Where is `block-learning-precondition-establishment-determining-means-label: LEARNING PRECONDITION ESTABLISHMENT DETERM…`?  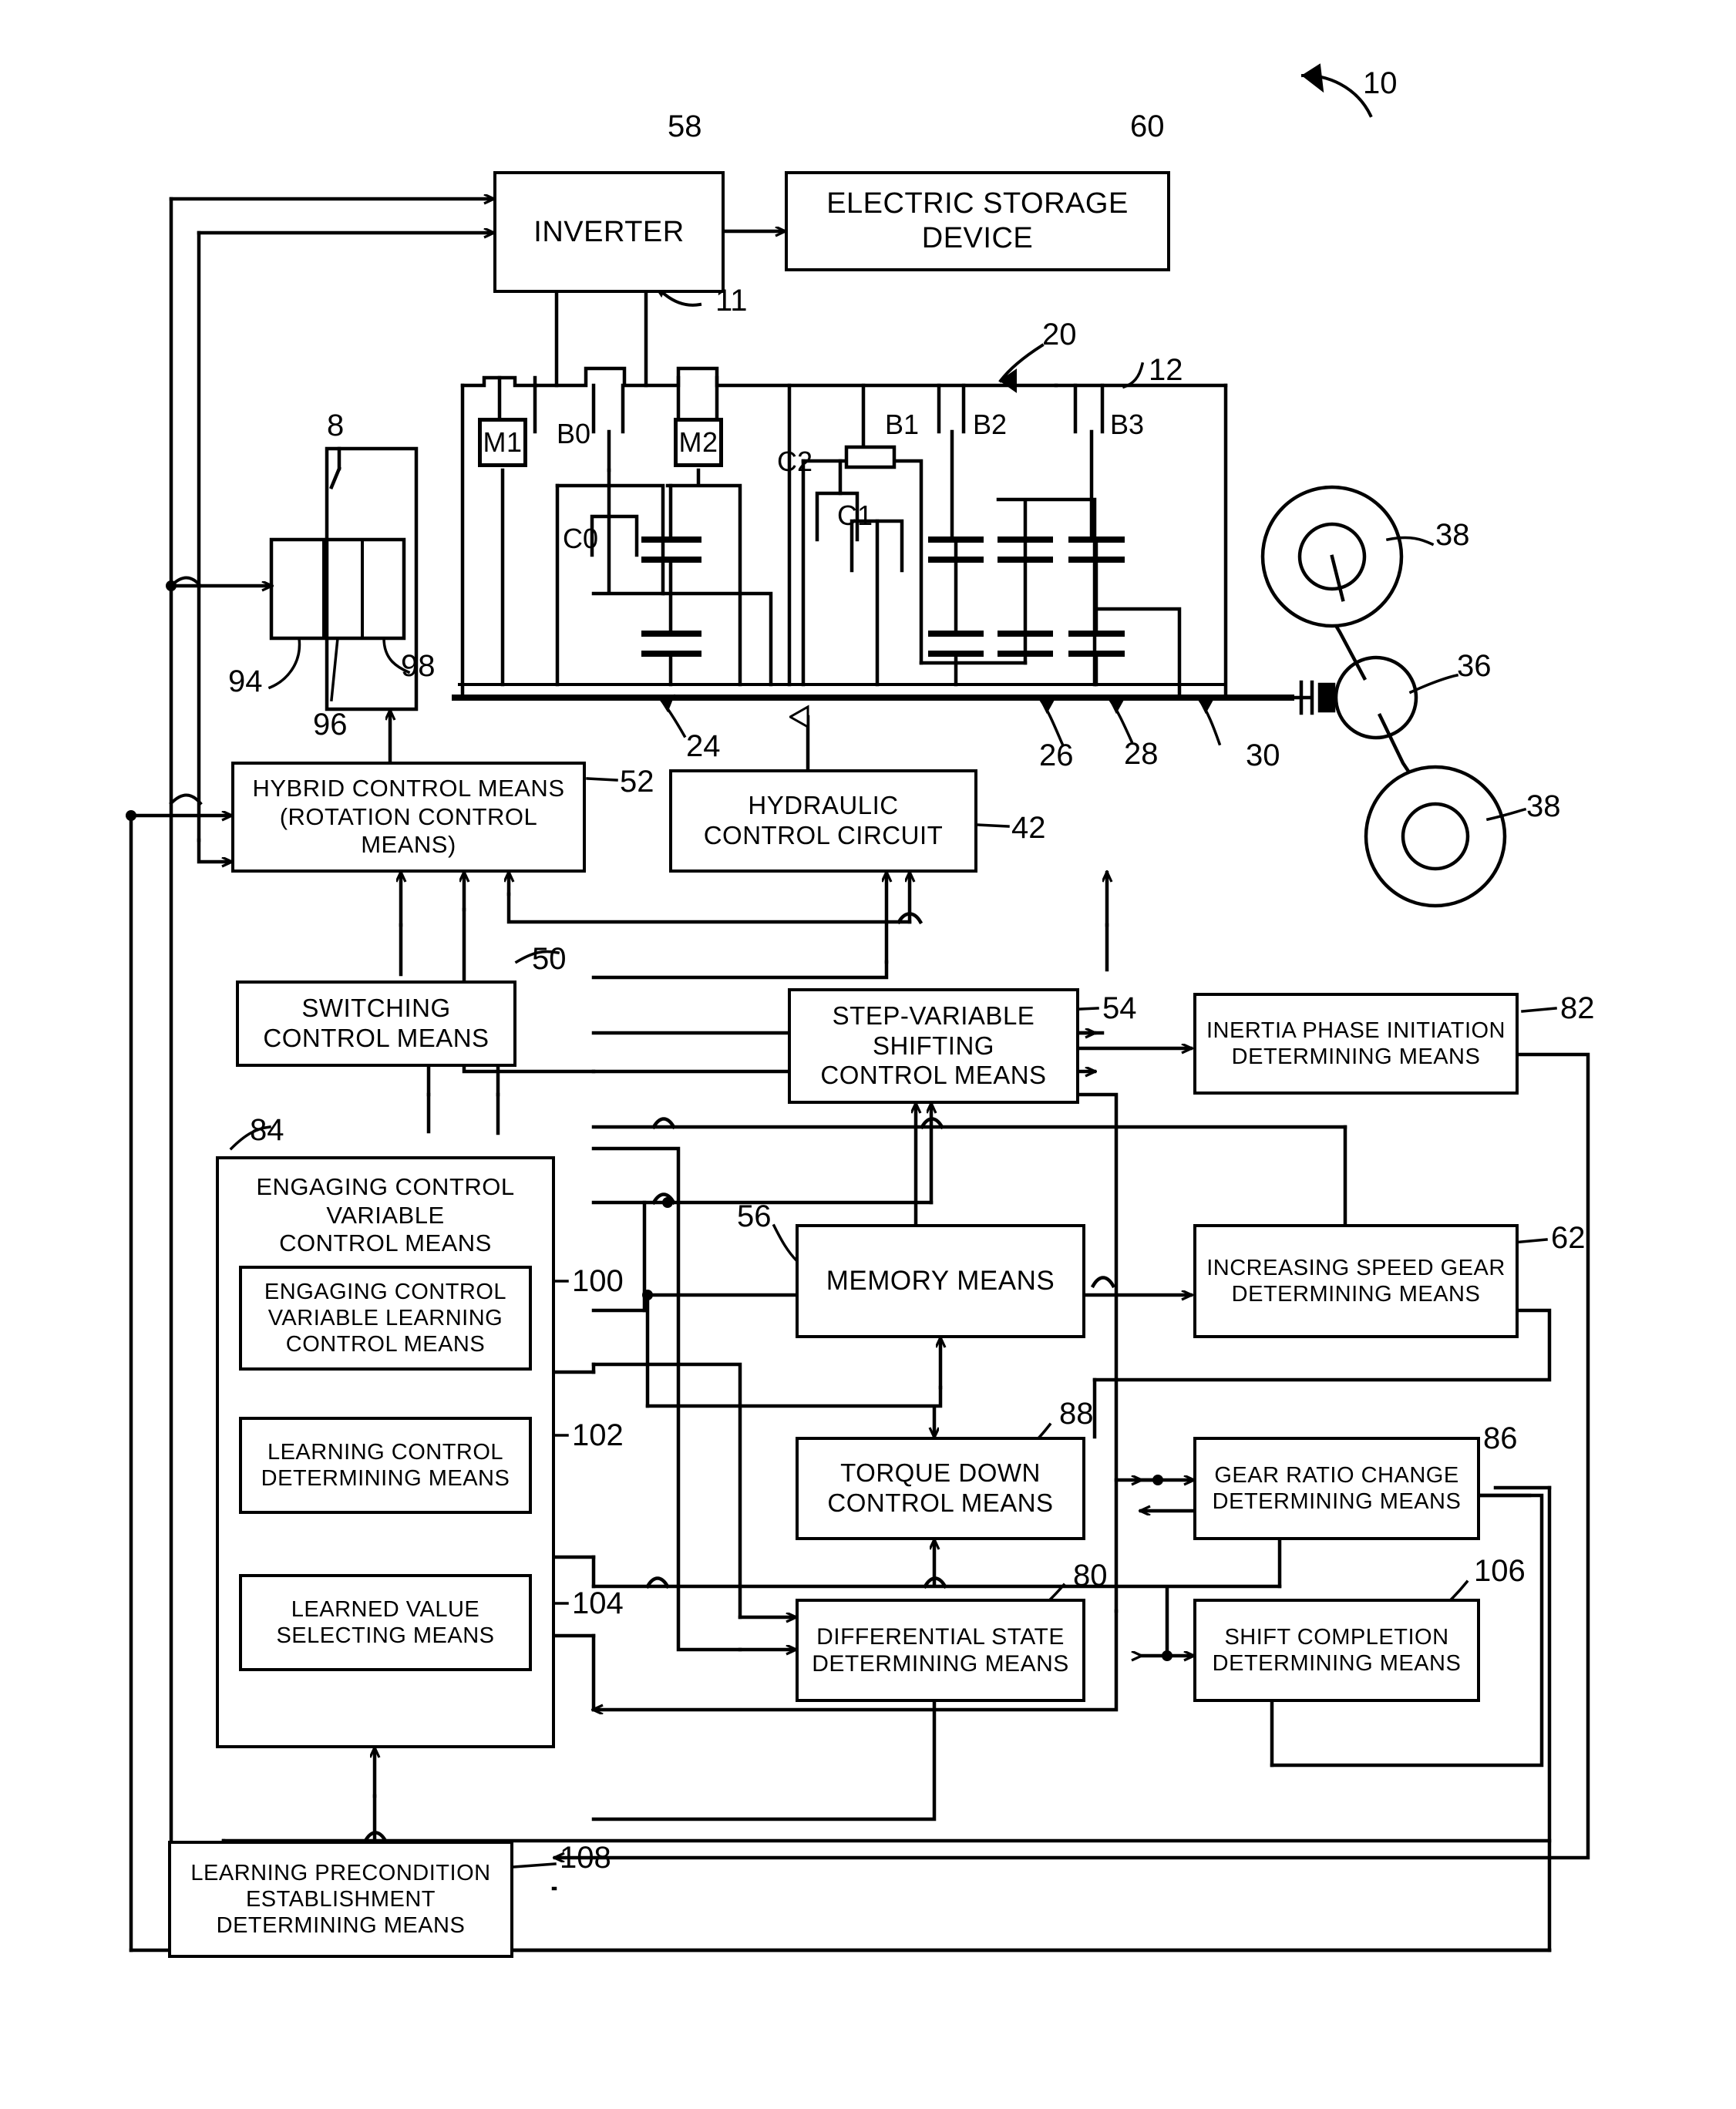
block-learning-precondition-establishment-determining-means-label: LEARNING PRECONDITION ESTABLISHMENT DETERM… is located at coordinates (340, 1900).